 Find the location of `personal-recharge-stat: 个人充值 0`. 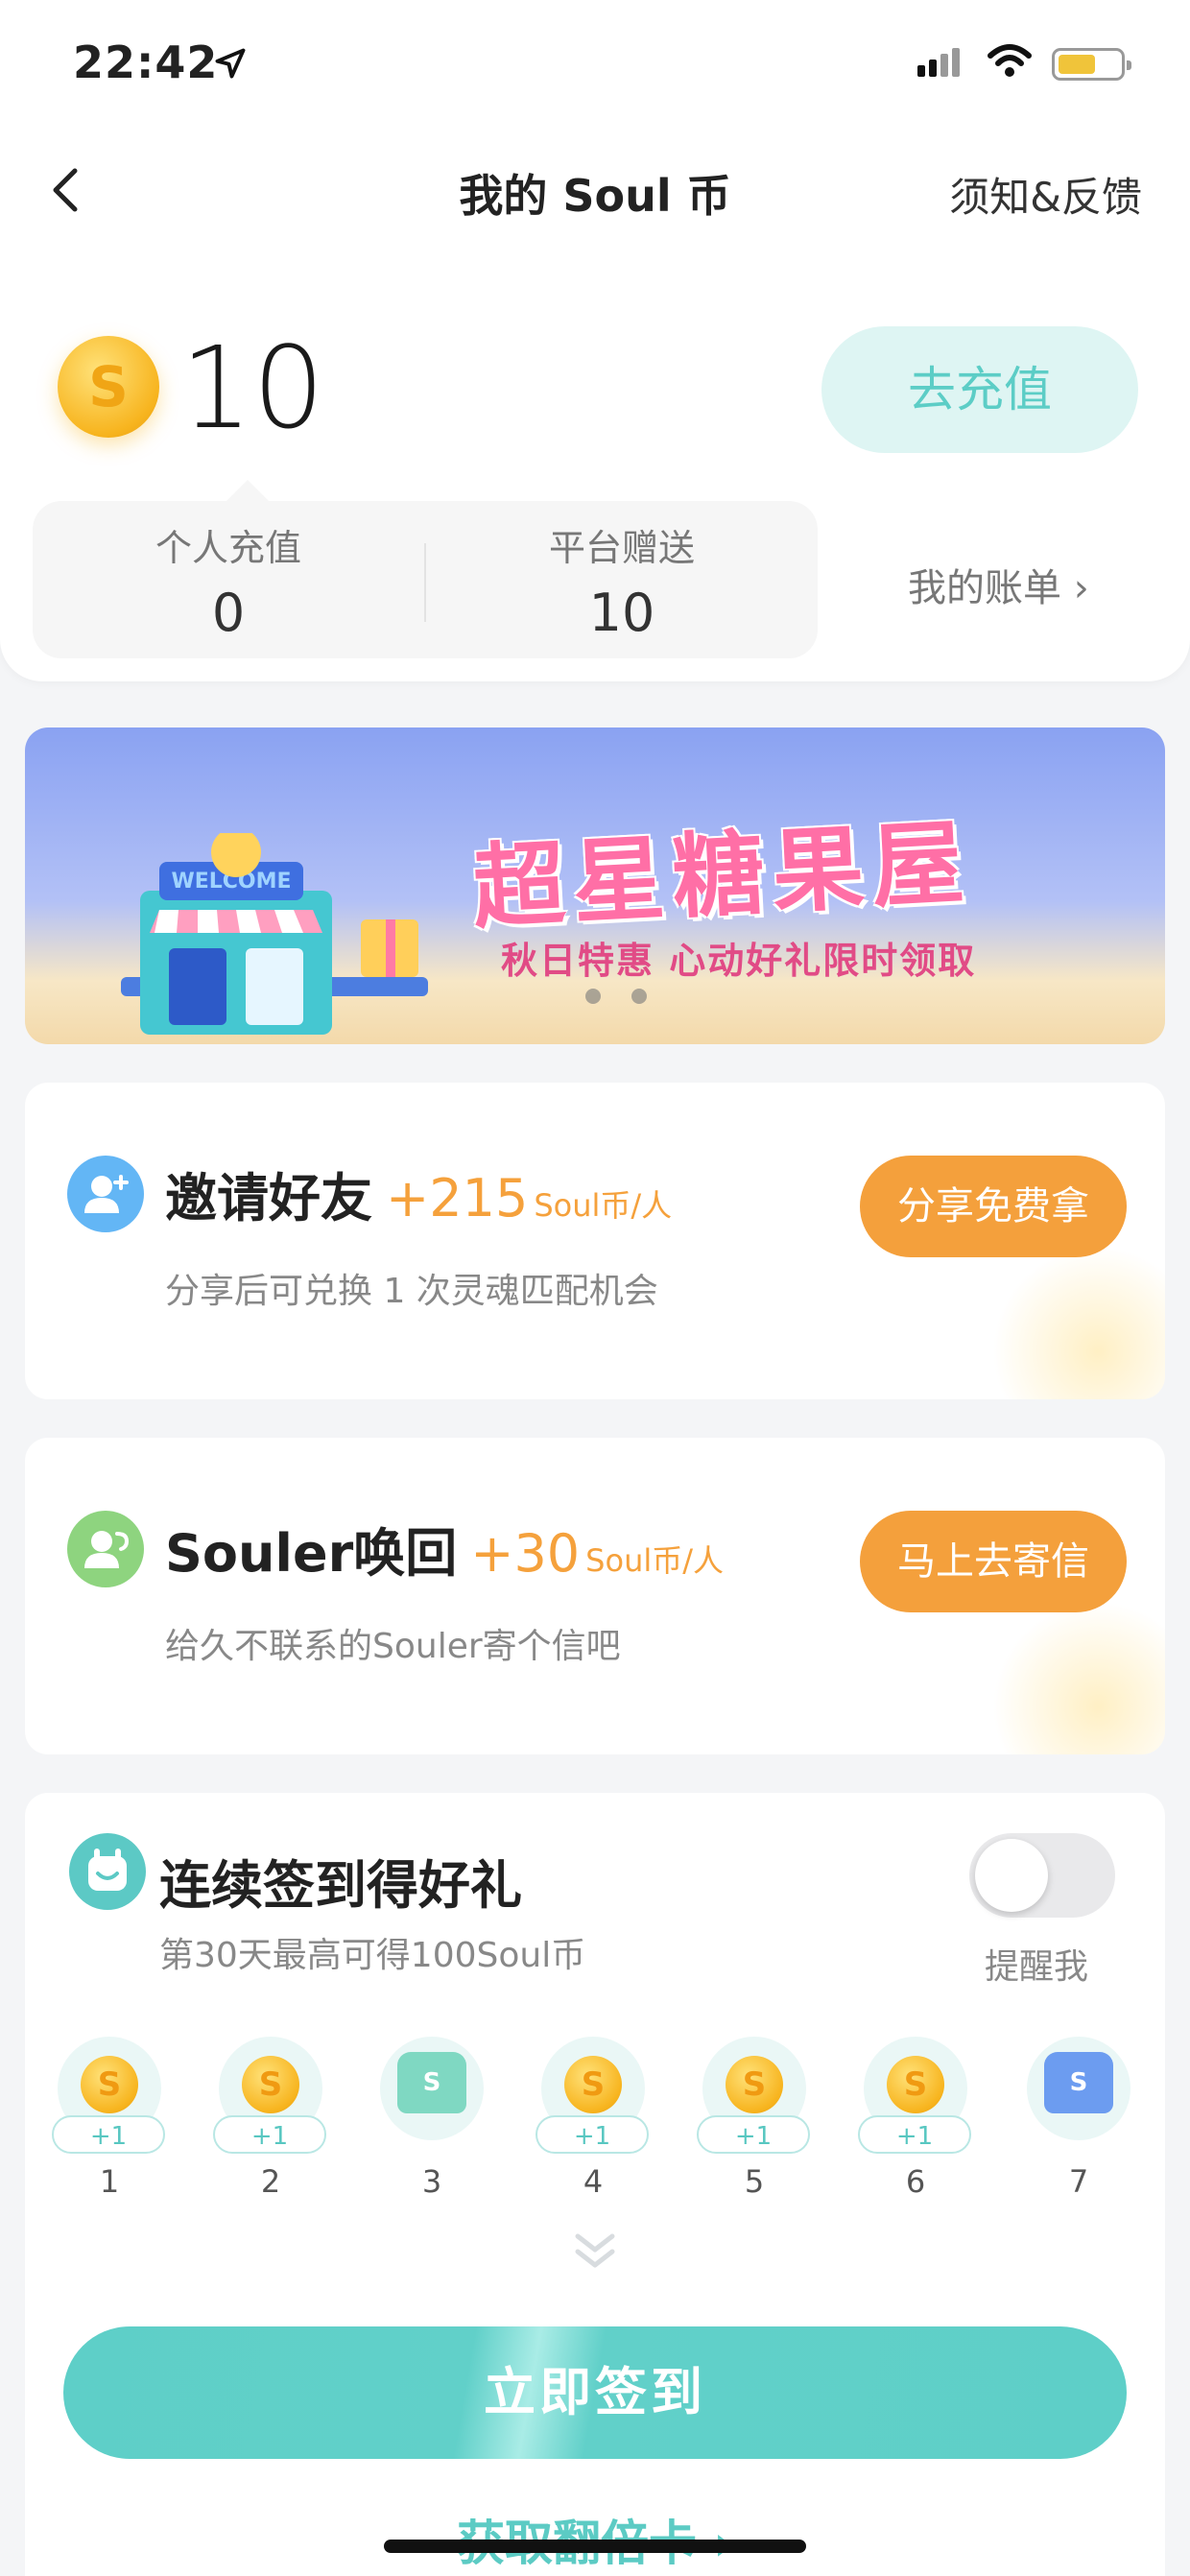

personal-recharge-stat: 个人充值 0 is located at coordinates (229, 580).